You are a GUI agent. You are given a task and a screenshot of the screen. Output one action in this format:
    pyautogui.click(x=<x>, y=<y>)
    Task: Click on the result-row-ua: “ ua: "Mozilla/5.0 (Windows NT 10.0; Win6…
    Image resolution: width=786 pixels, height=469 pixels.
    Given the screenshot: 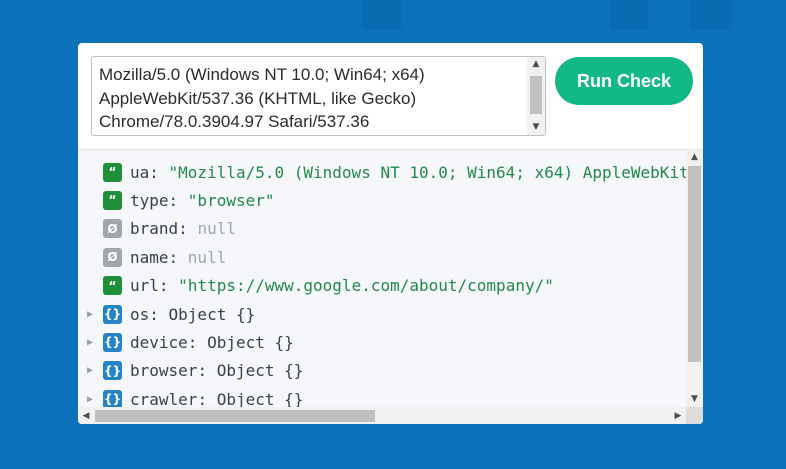 What is the action you would take?
    pyautogui.click(x=390, y=172)
    